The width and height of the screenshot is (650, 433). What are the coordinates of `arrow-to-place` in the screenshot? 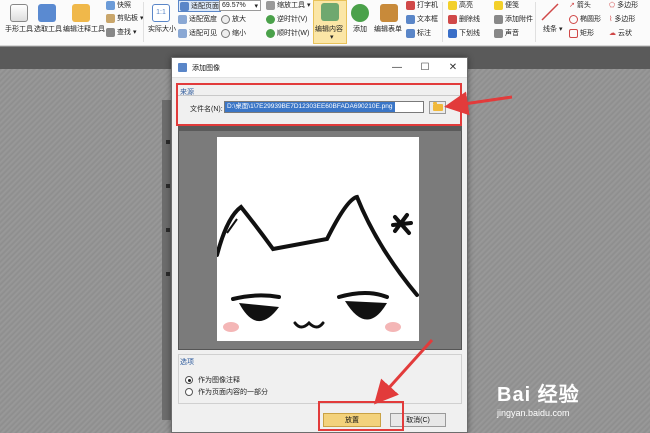 It's located at (403, 371).